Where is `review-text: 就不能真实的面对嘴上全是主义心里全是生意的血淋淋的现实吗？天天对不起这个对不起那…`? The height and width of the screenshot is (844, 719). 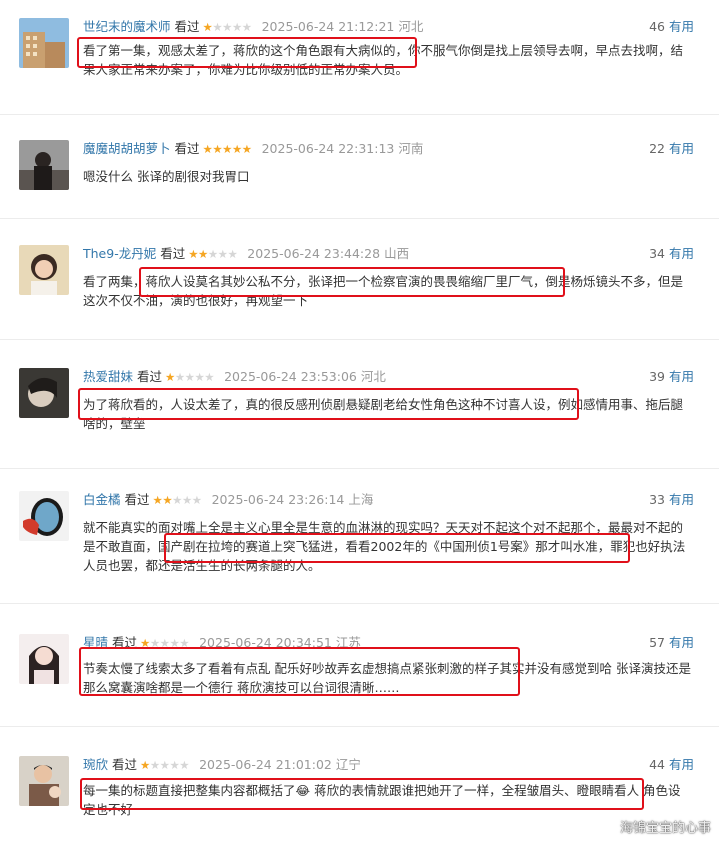 review-text: 就不能真实的面对嘴上全是主义心里全是生意的血淋淋的现实吗？天天对不起这个对不起那… is located at coordinates (384, 546).